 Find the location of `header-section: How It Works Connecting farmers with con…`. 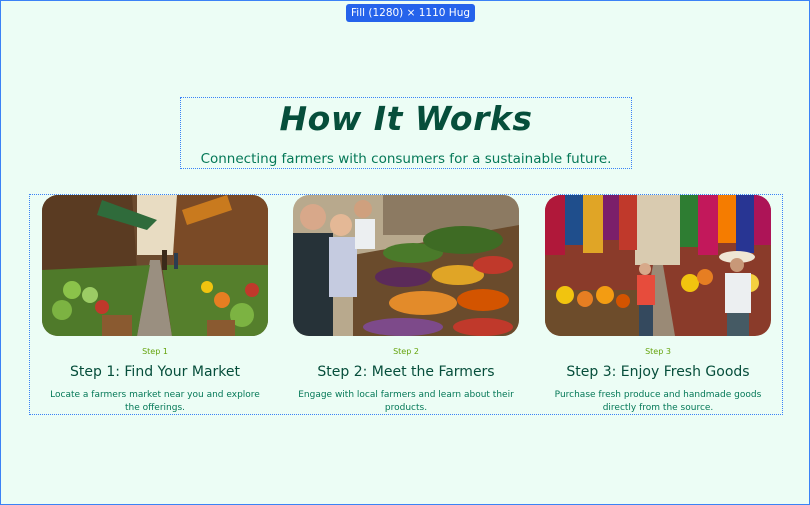

header-section: How It Works Connecting farmers with con… is located at coordinates (406, 133).